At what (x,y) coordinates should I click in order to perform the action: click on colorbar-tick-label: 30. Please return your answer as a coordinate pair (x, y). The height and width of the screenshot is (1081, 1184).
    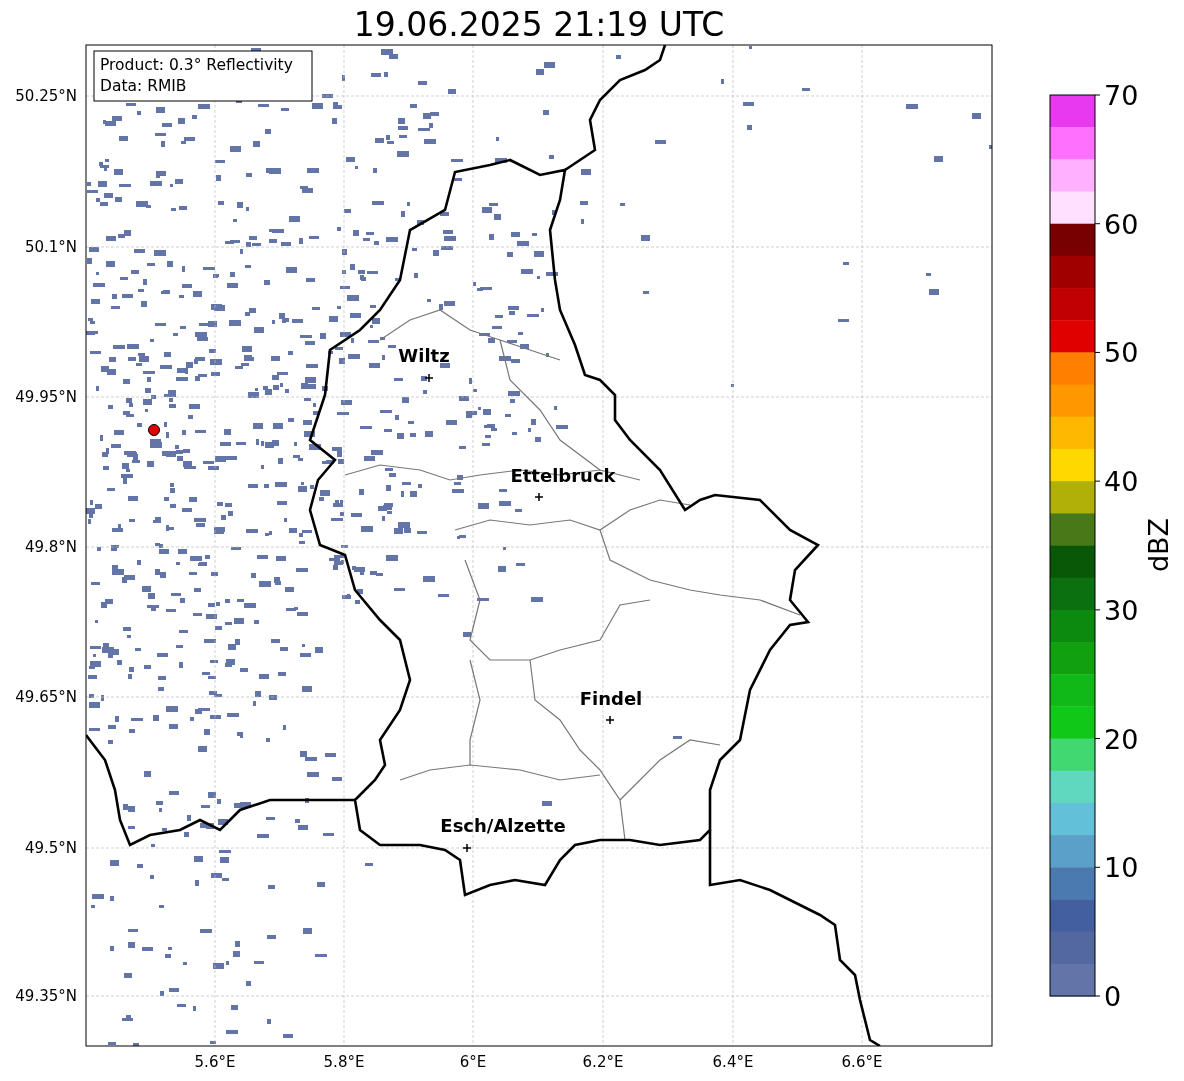
    Looking at the image, I should click on (1121, 610).